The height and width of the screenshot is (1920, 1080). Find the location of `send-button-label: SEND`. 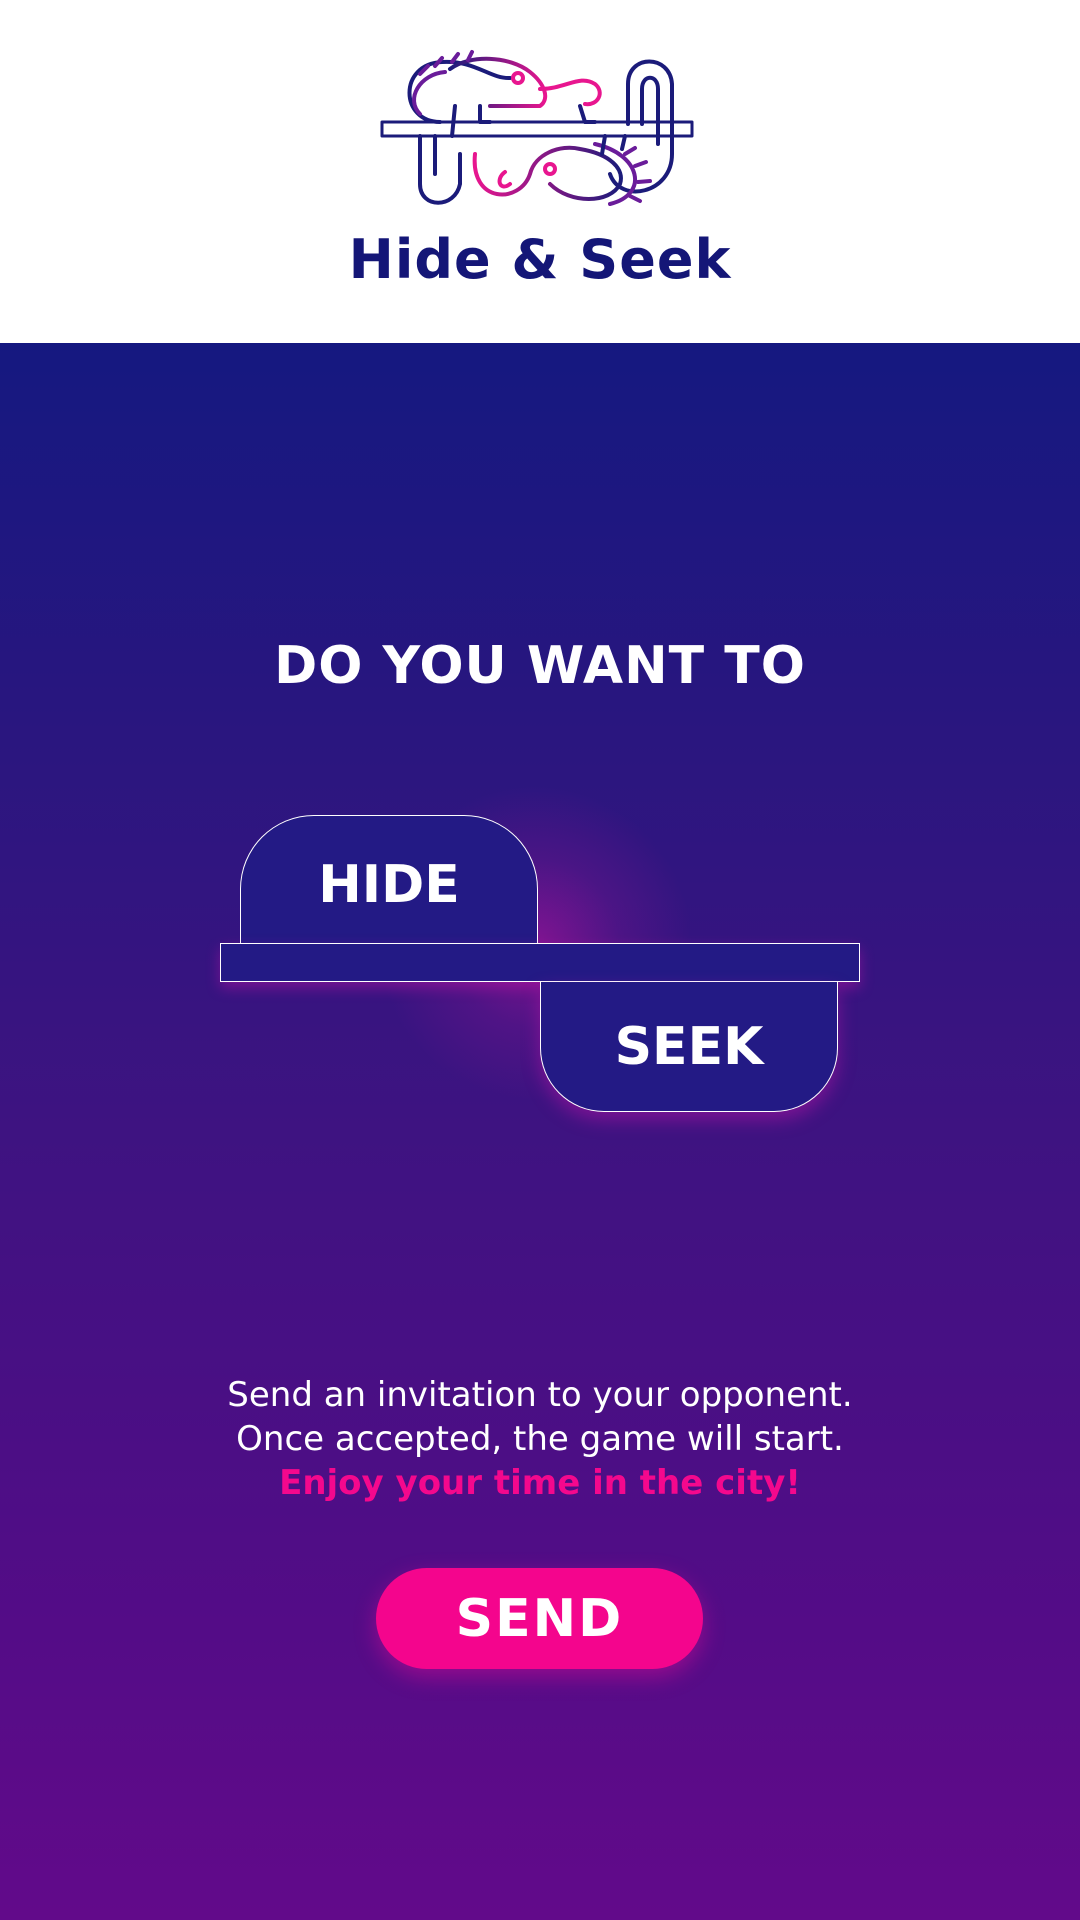

send-button-label: SEND is located at coordinates (539, 1618).